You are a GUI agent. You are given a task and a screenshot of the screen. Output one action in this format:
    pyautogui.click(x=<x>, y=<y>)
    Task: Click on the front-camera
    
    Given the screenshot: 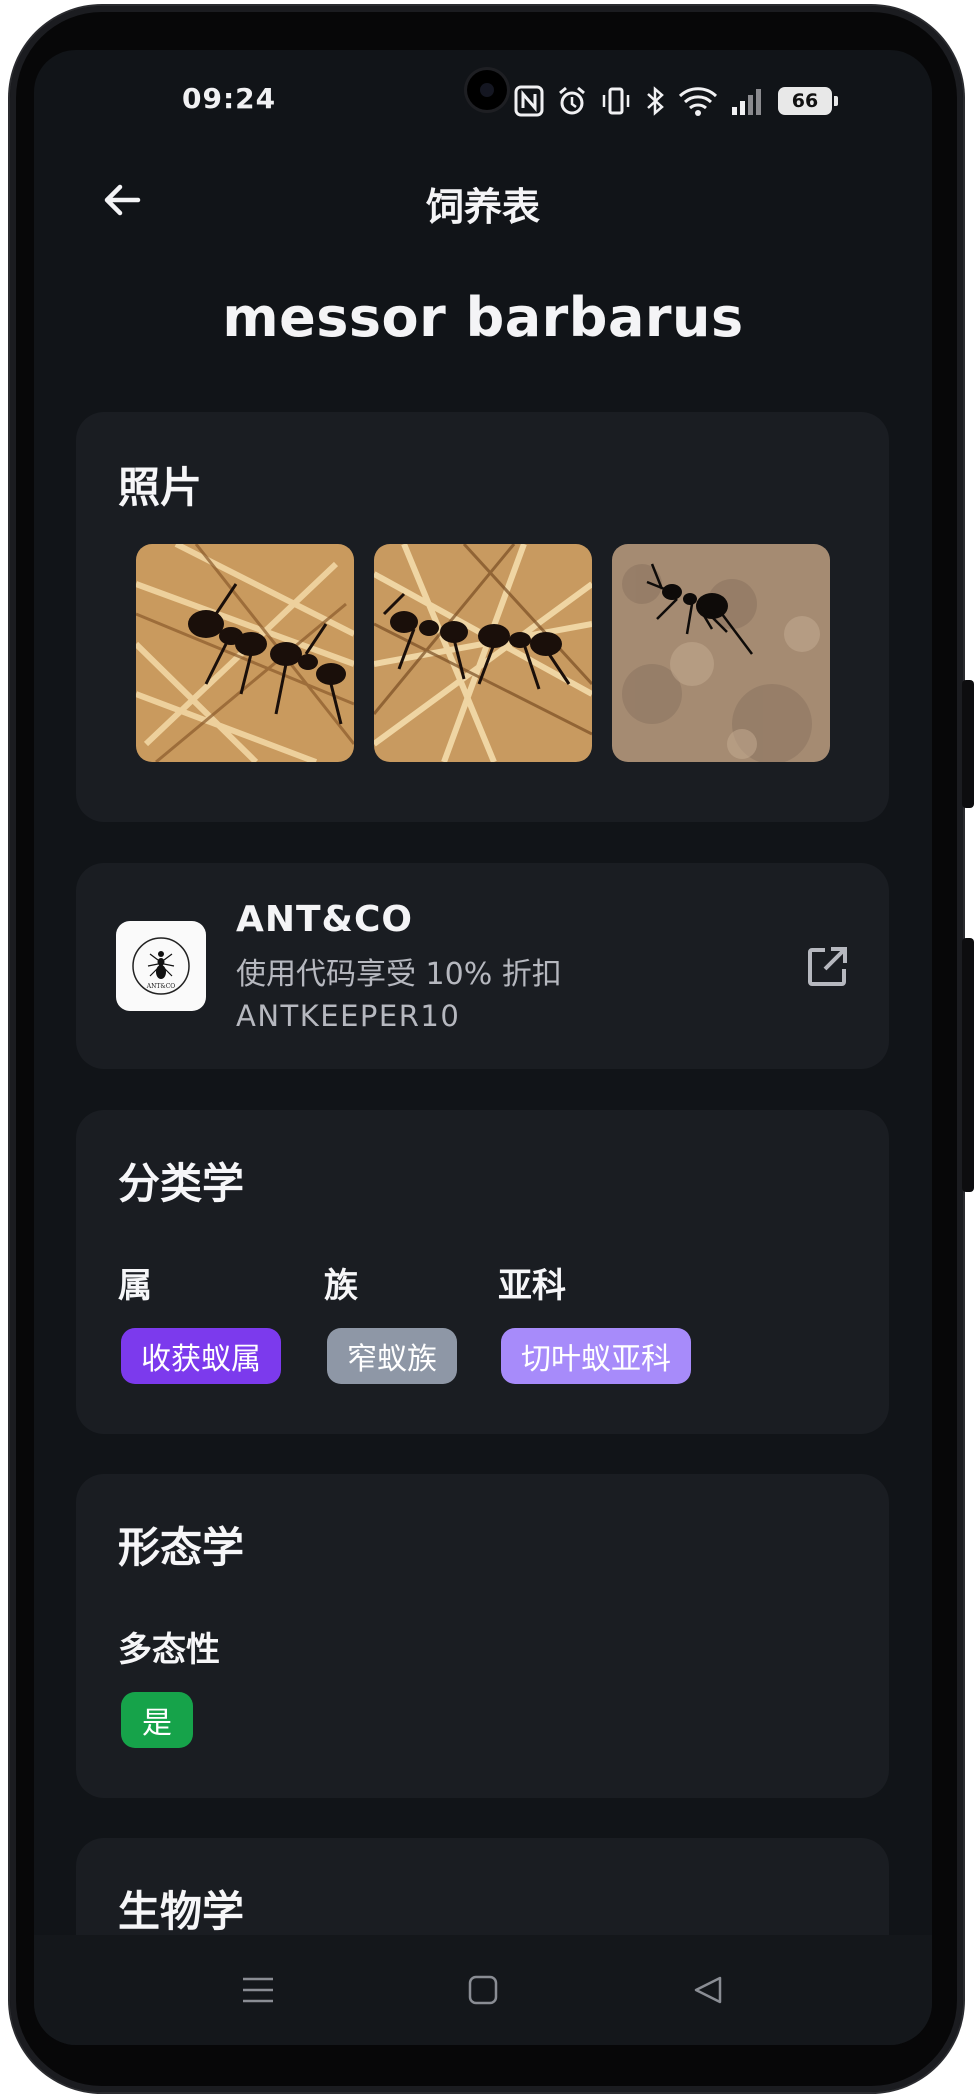 What is the action you would take?
    pyautogui.click(x=487, y=90)
    